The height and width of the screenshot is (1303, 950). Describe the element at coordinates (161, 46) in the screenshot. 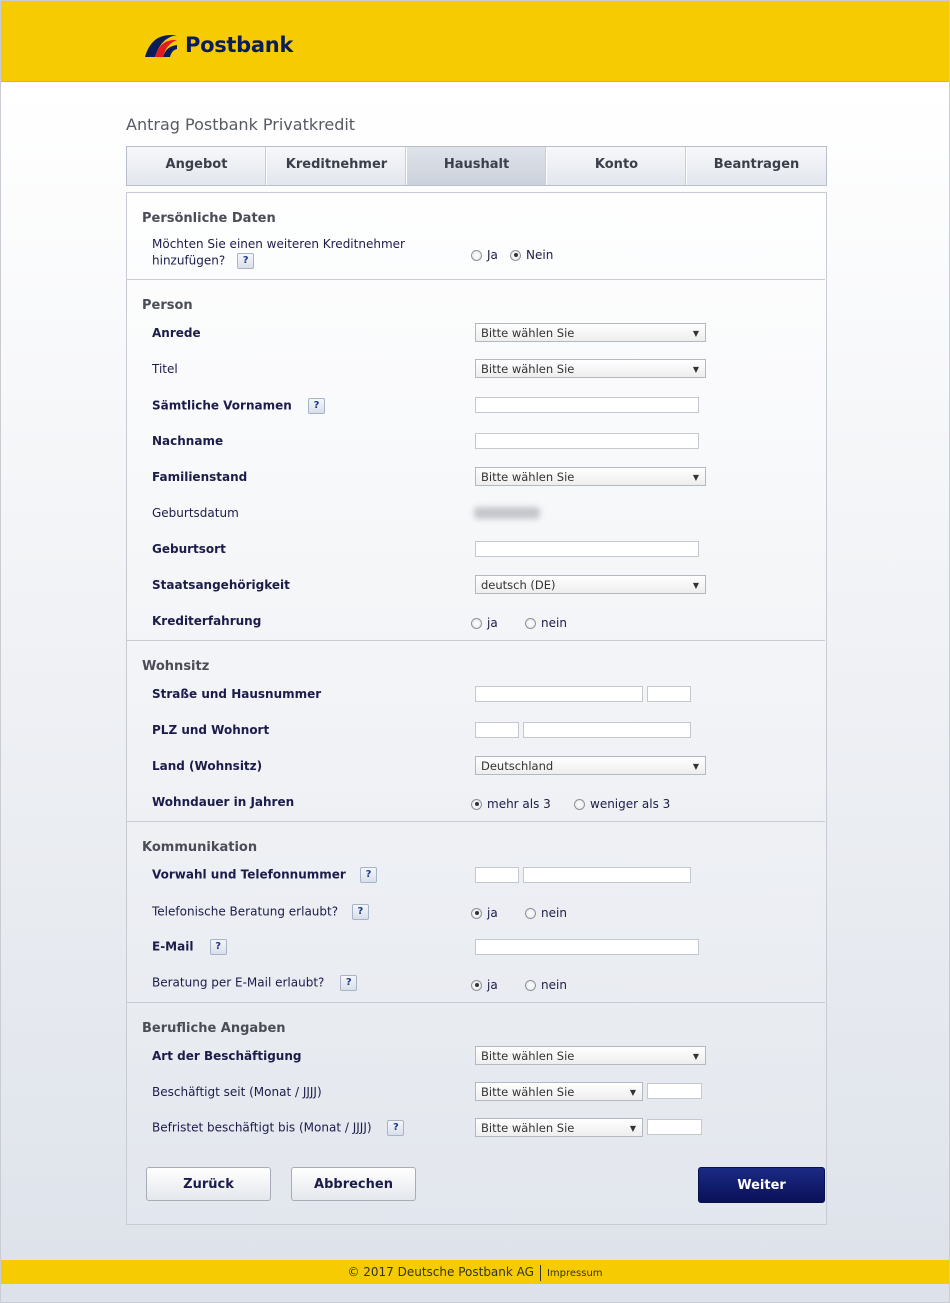

I see `postbank-logo-icon` at that location.